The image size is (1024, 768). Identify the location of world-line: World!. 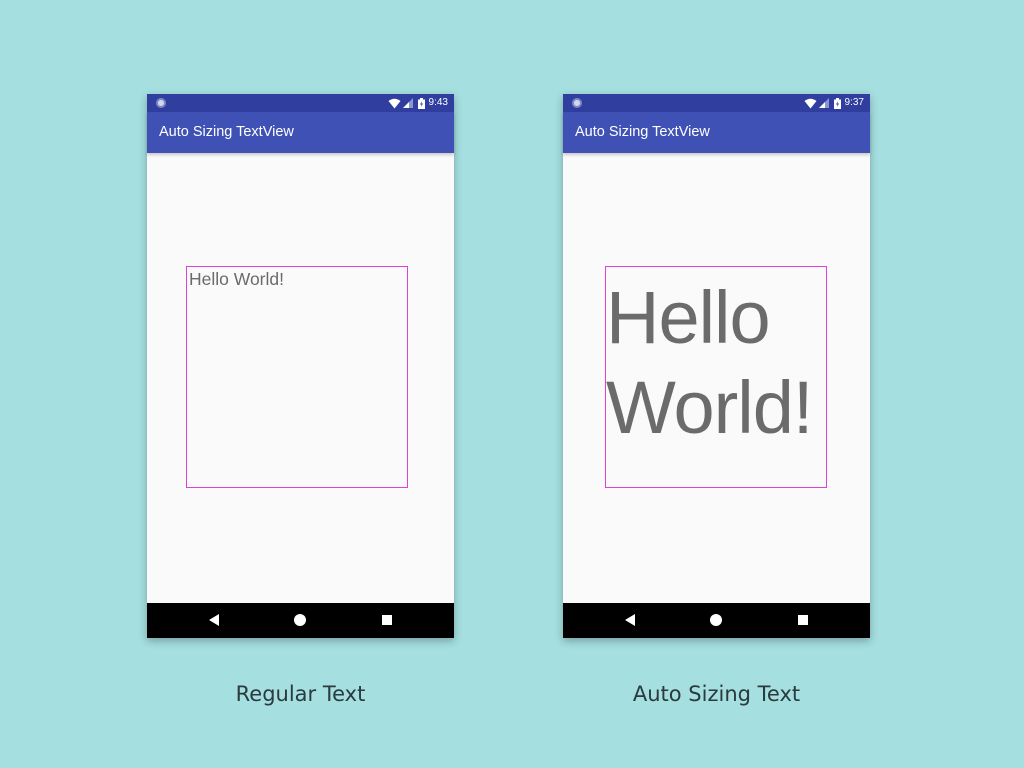
(709, 407).